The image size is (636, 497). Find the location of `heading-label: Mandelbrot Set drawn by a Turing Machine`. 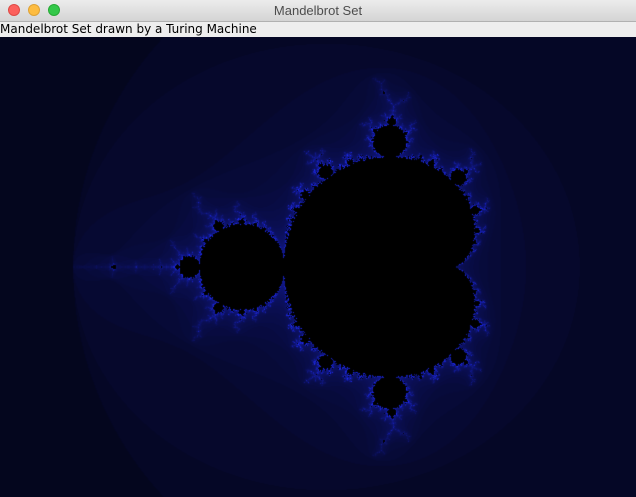

heading-label: Mandelbrot Set drawn by a Turing Machine is located at coordinates (128, 29).